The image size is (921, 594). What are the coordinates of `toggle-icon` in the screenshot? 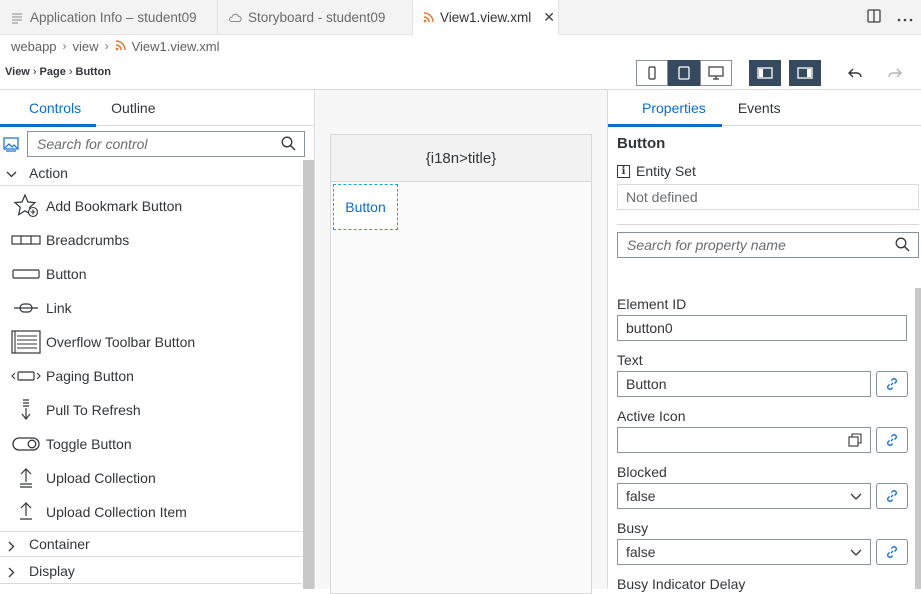 It's located at (26, 444).